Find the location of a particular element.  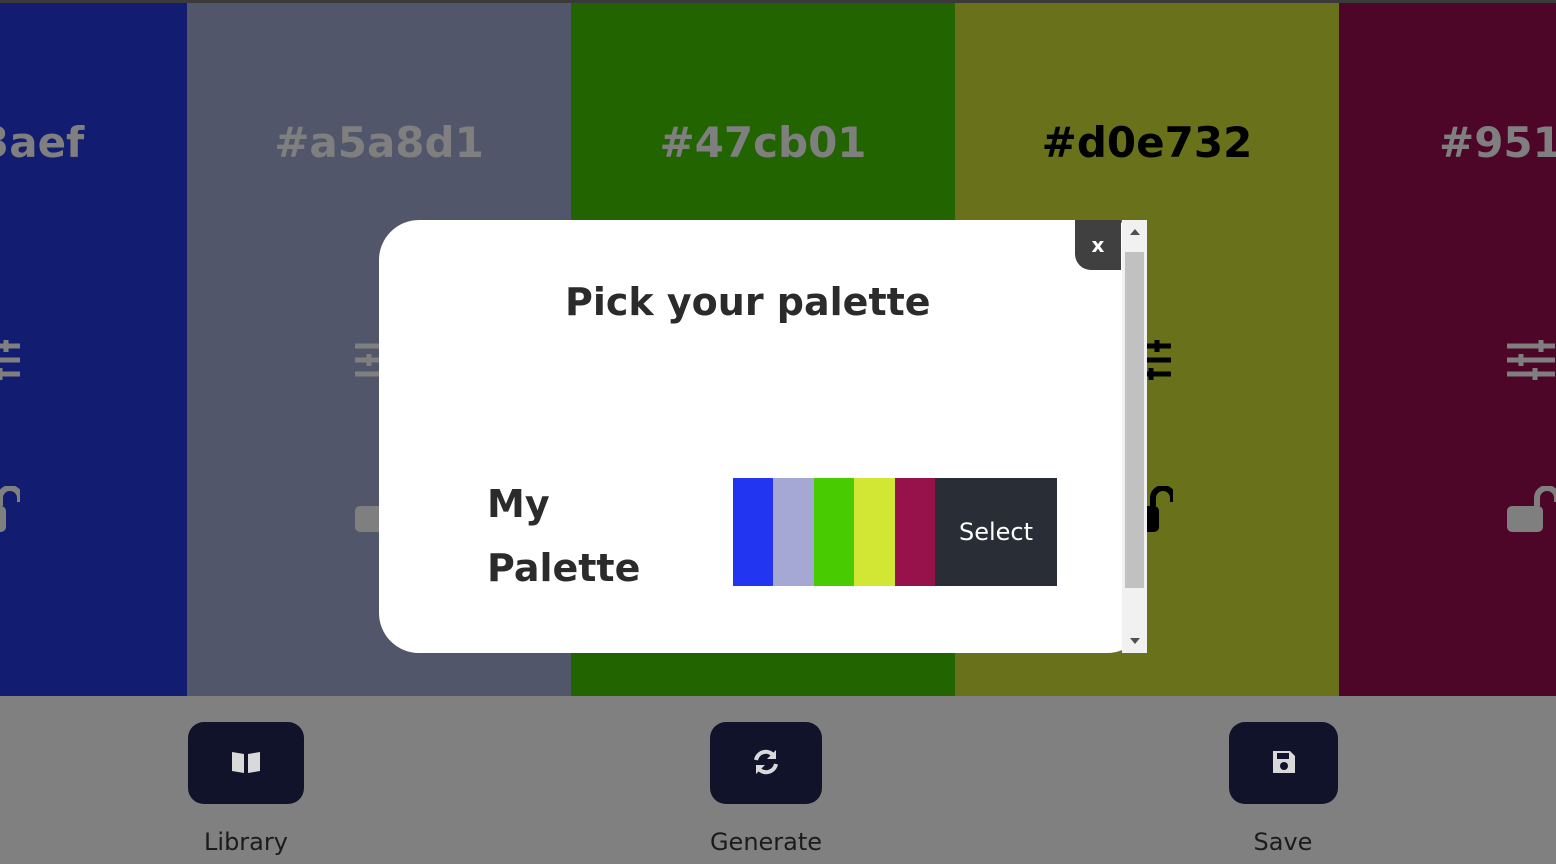

window-top-border is located at coordinates (778, 1).